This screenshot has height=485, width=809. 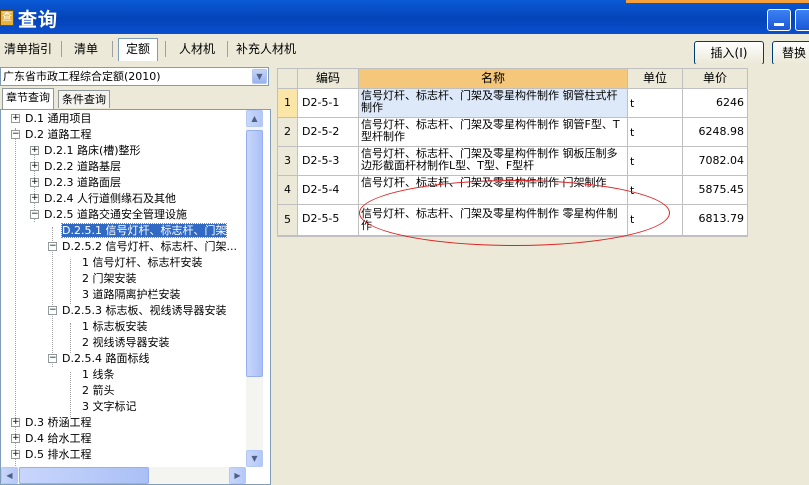 I want to click on tree-node: + D.3 桥涵工程, so click(x=51, y=423).